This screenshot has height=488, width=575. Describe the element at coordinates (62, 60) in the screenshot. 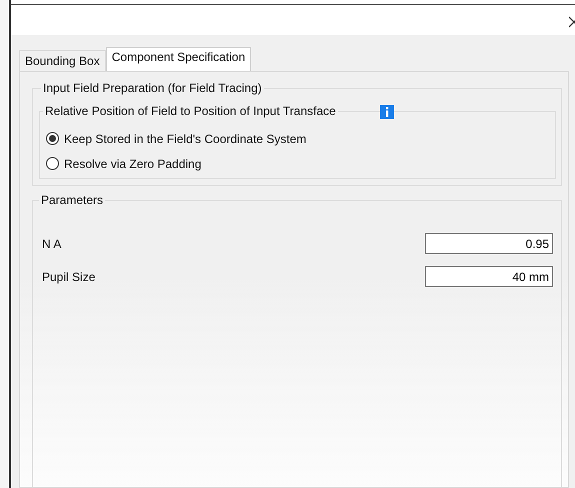

I see `tab: Bounding Box` at that location.